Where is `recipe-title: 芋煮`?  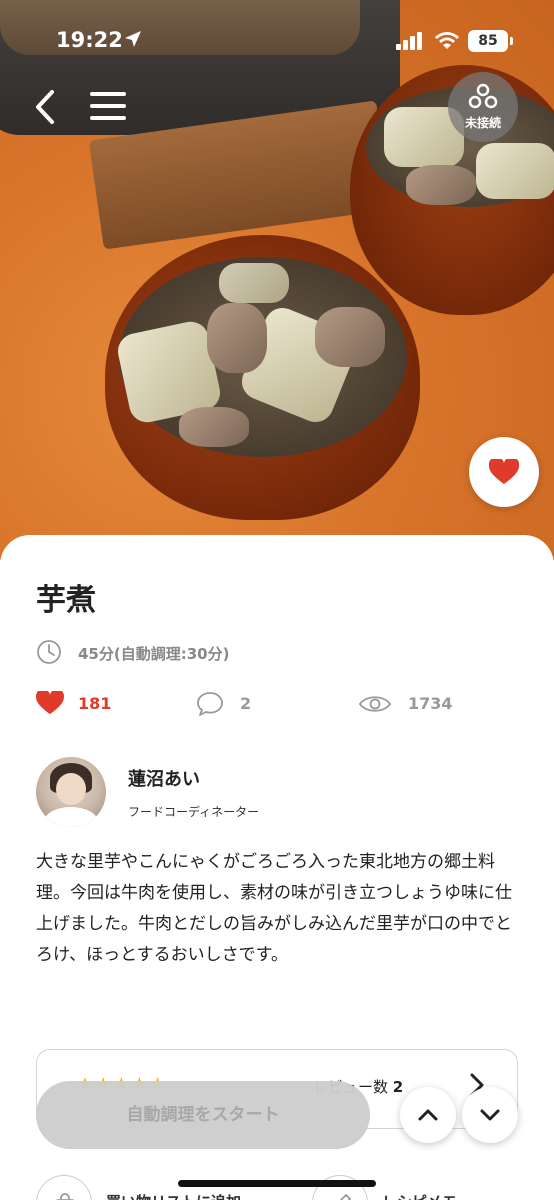
recipe-title: 芋煮 is located at coordinates (66, 600).